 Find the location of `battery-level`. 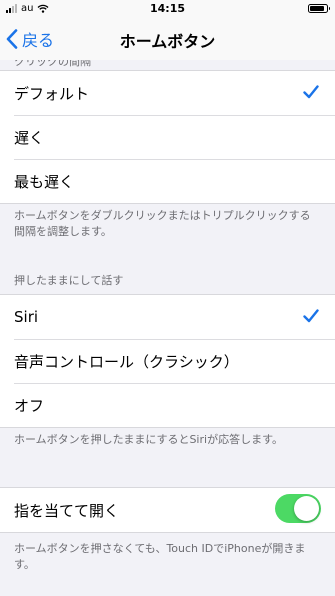

battery-level is located at coordinates (317, 8).